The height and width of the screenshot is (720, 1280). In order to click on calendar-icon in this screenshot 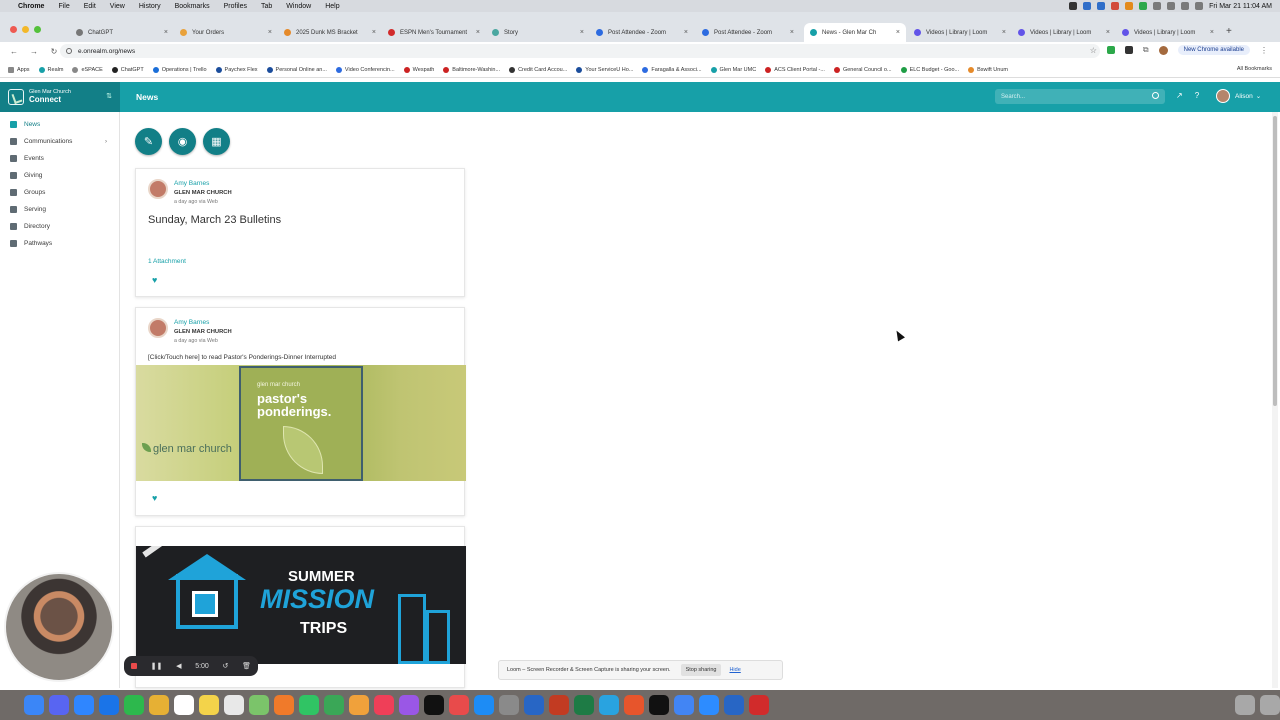, I will do `click(184, 705)`.